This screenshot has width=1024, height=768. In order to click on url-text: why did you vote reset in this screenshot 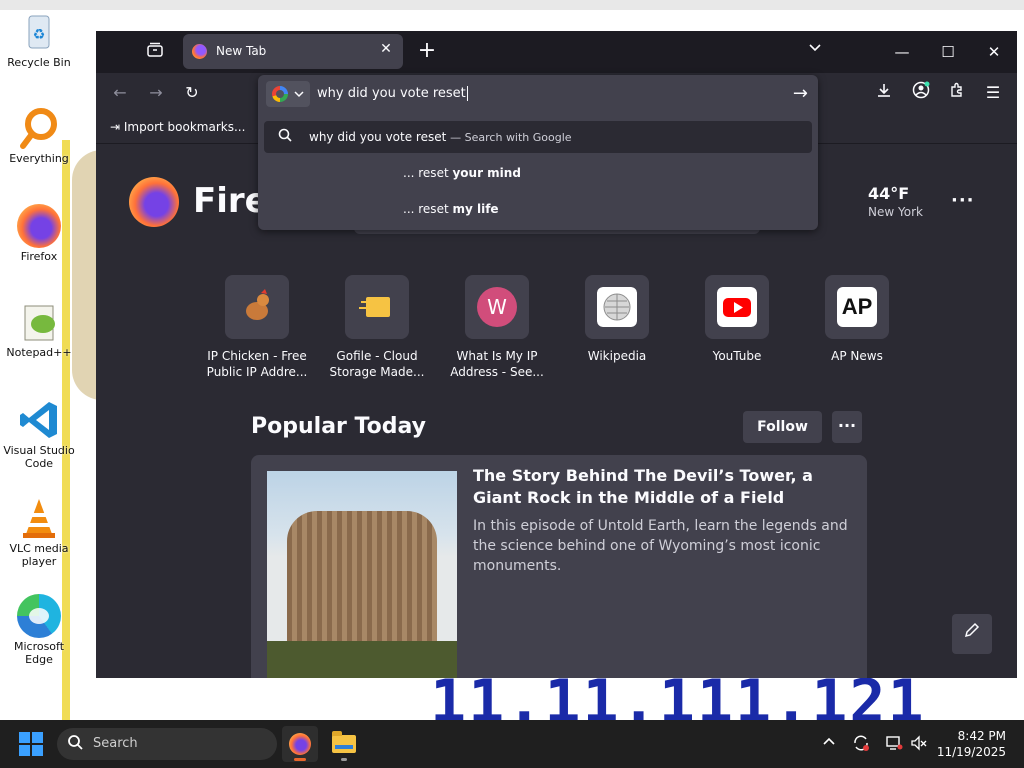, I will do `click(392, 93)`.